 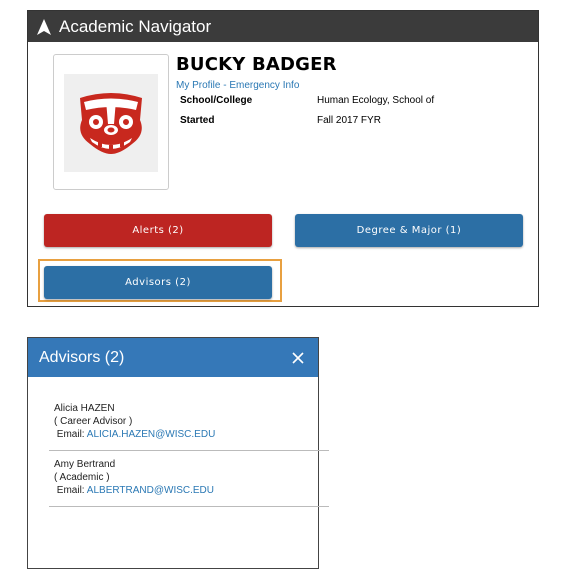 I want to click on my-profile-link: My Profile, so click(x=198, y=85).